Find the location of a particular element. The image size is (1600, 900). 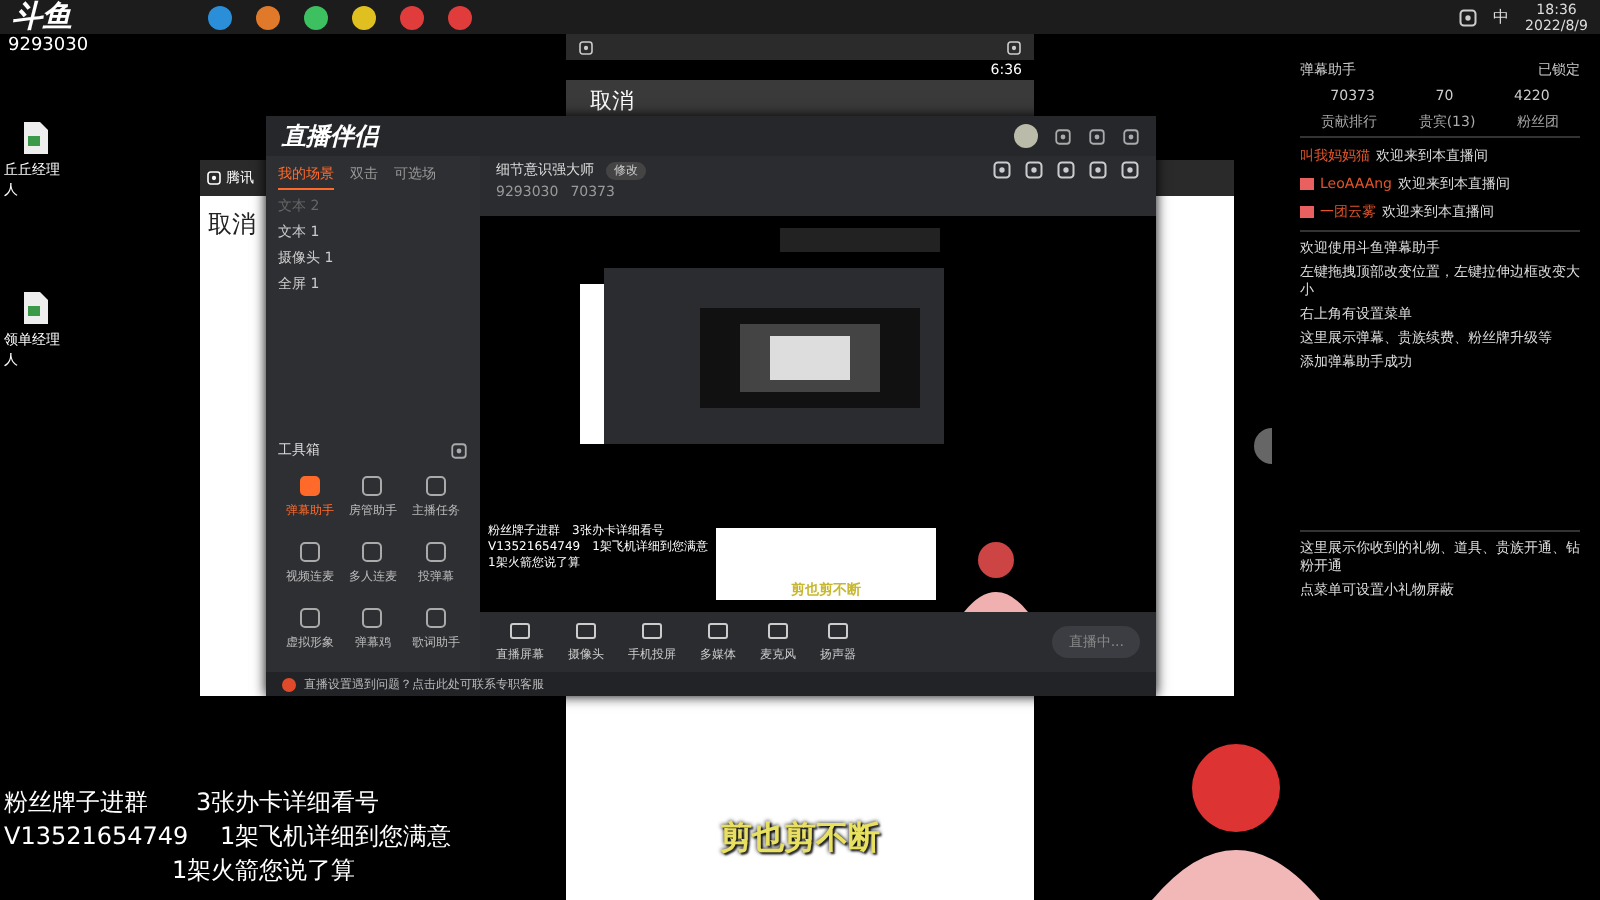

input-language: 中 is located at coordinates (1501, 17).